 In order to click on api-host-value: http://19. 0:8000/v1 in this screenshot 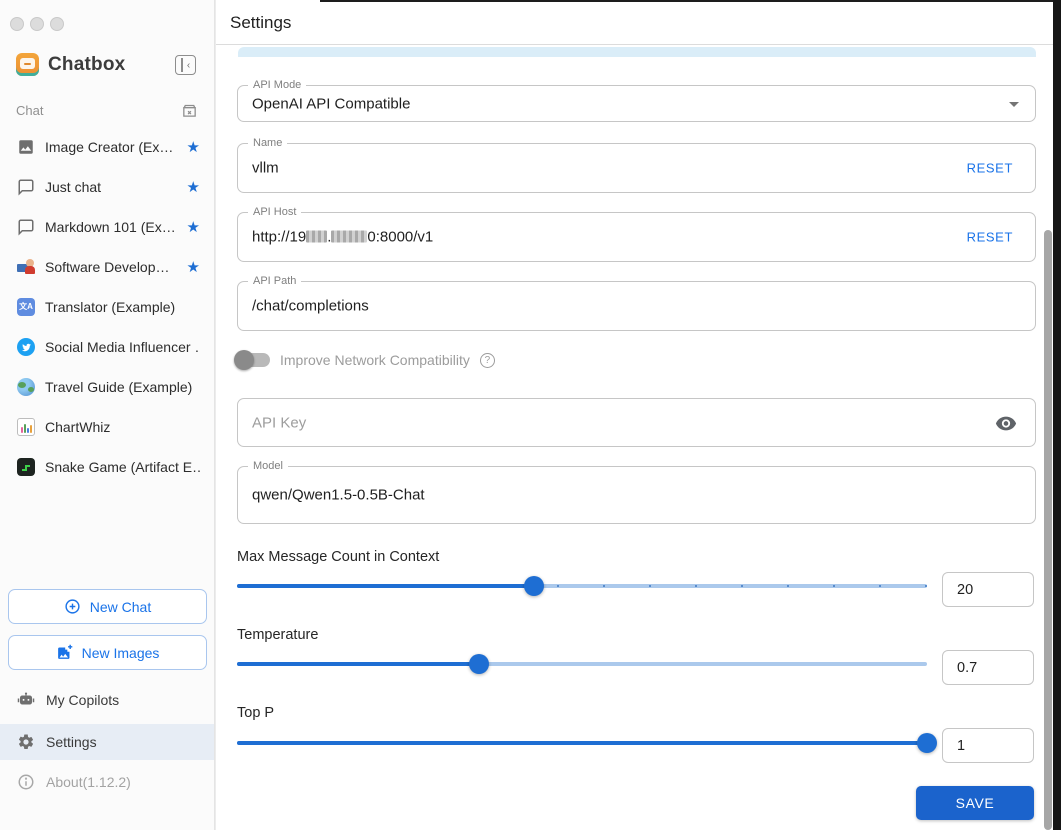, I will do `click(342, 237)`.